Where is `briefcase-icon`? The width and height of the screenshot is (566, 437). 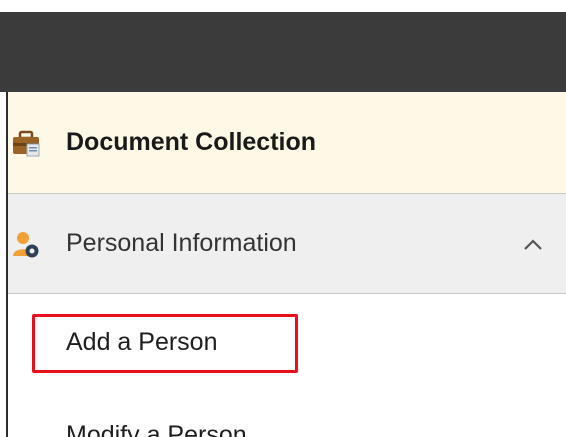 briefcase-icon is located at coordinates (26, 143).